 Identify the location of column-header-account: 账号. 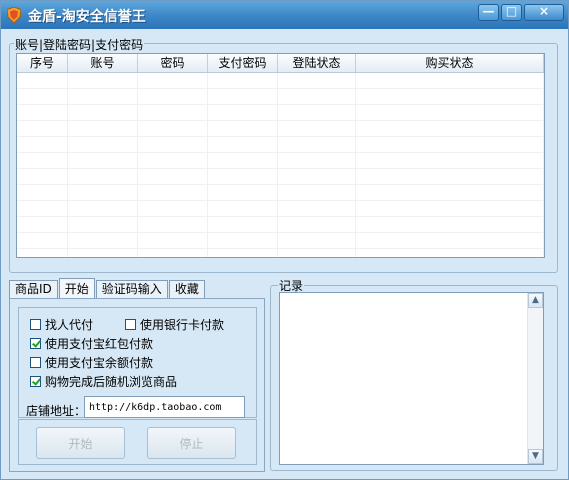
(103, 63).